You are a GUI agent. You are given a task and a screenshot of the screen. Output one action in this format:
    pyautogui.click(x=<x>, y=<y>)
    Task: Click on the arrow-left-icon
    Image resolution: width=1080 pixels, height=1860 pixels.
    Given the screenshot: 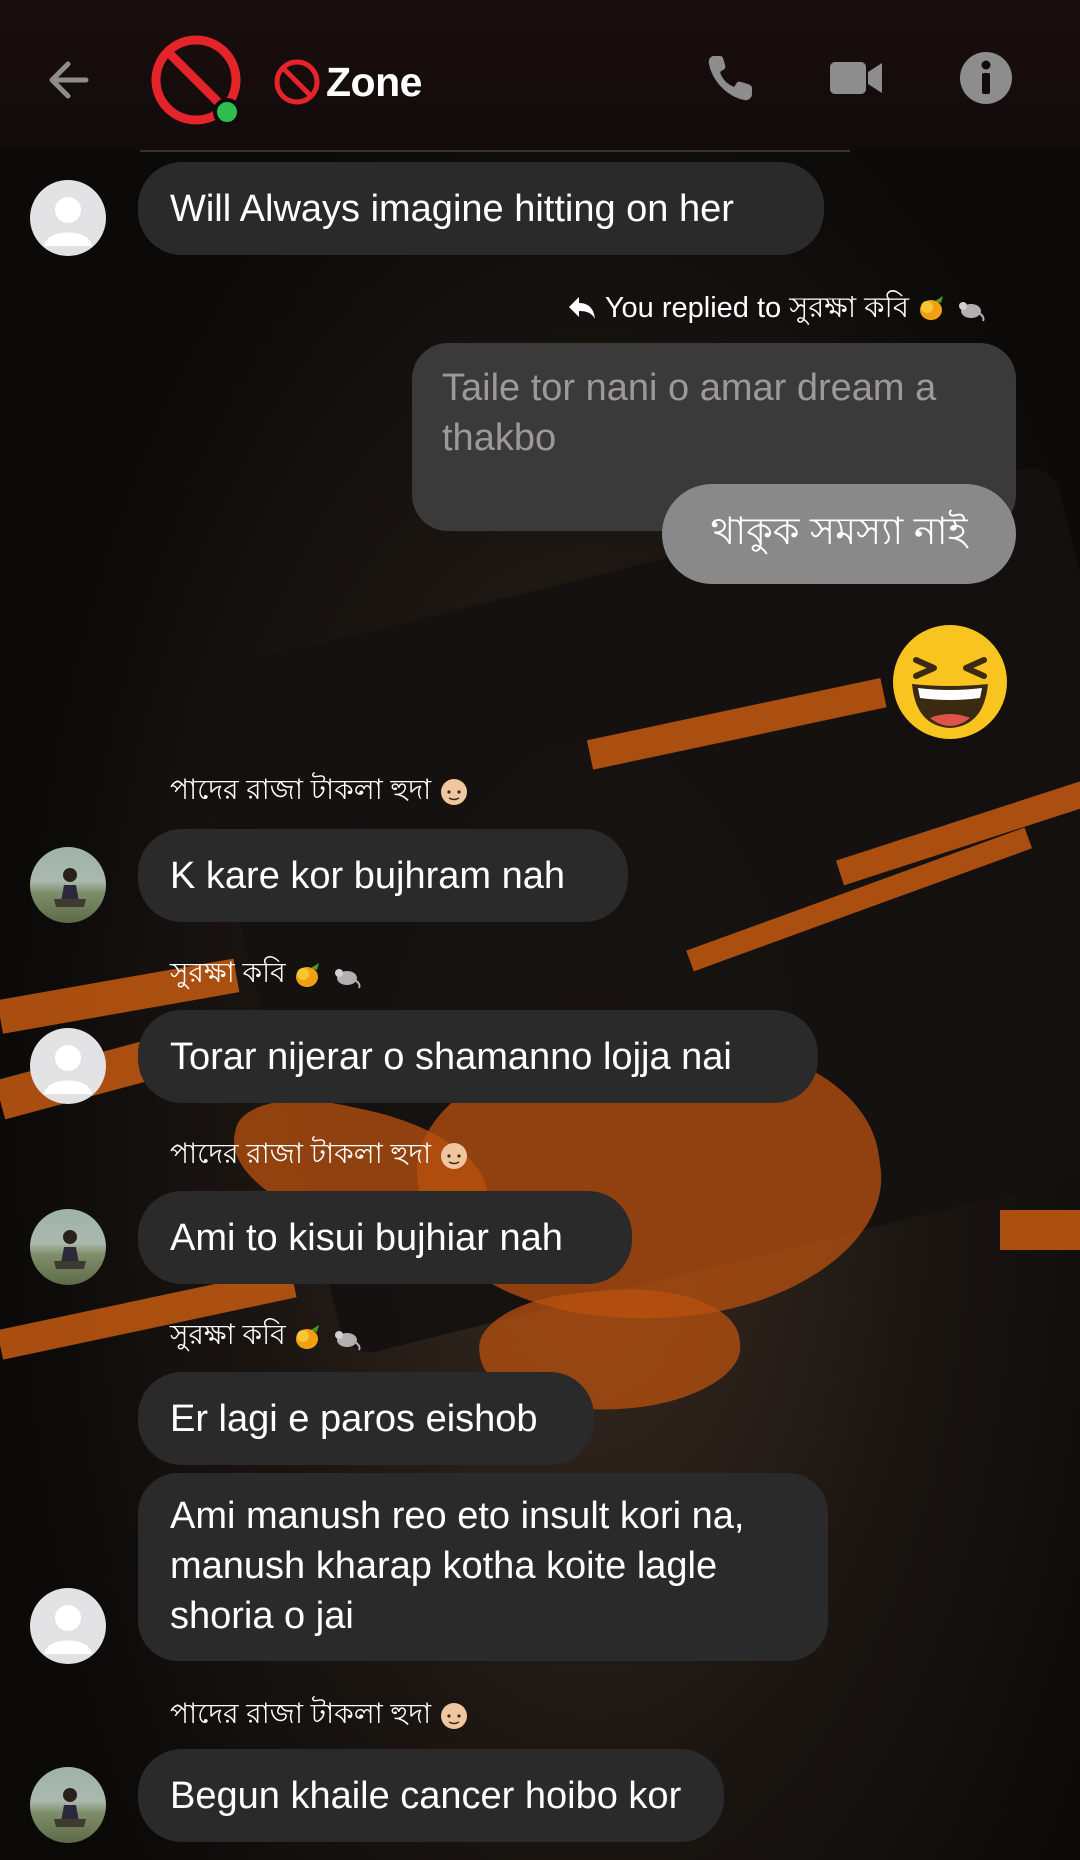 What is the action you would take?
    pyautogui.click(x=70, y=80)
    